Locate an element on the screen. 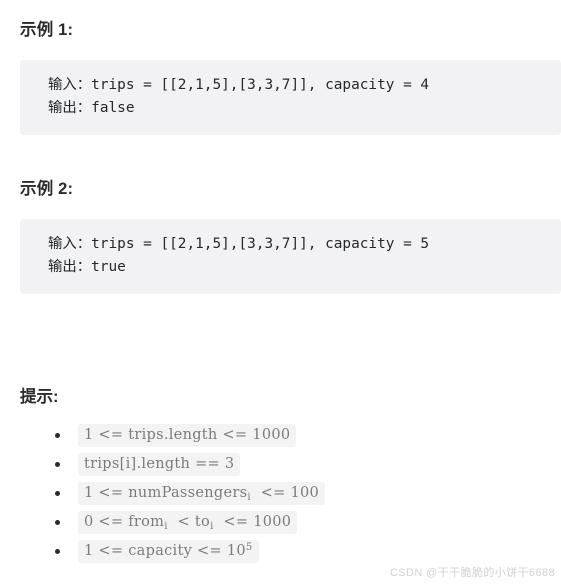  superscript-exponent: 5 is located at coordinates (249, 547).